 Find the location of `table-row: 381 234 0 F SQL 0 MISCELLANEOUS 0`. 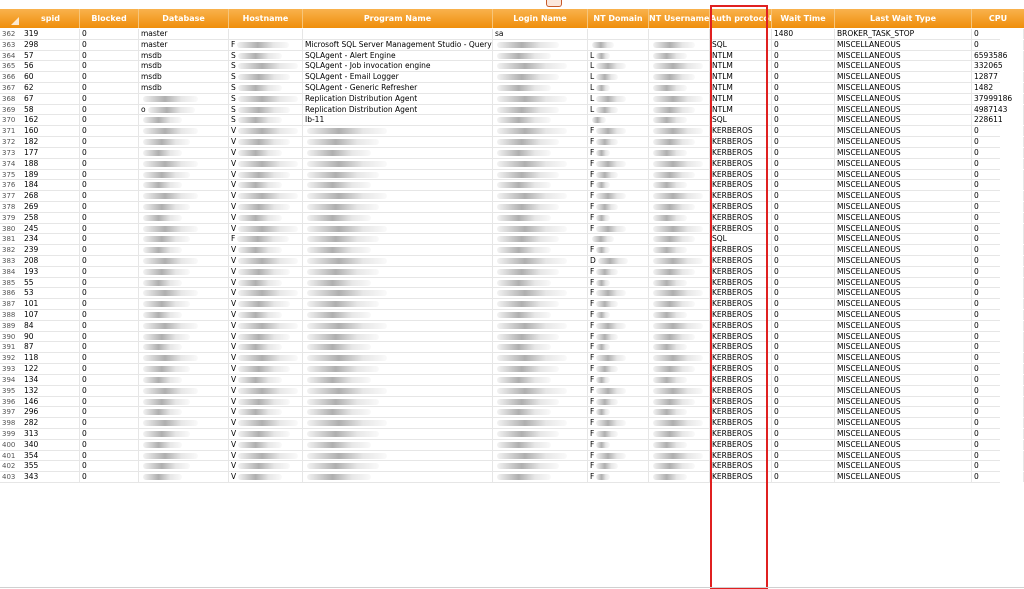

table-row: 381 234 0 F SQL 0 MISCELLANEOUS 0 is located at coordinates (512, 240).